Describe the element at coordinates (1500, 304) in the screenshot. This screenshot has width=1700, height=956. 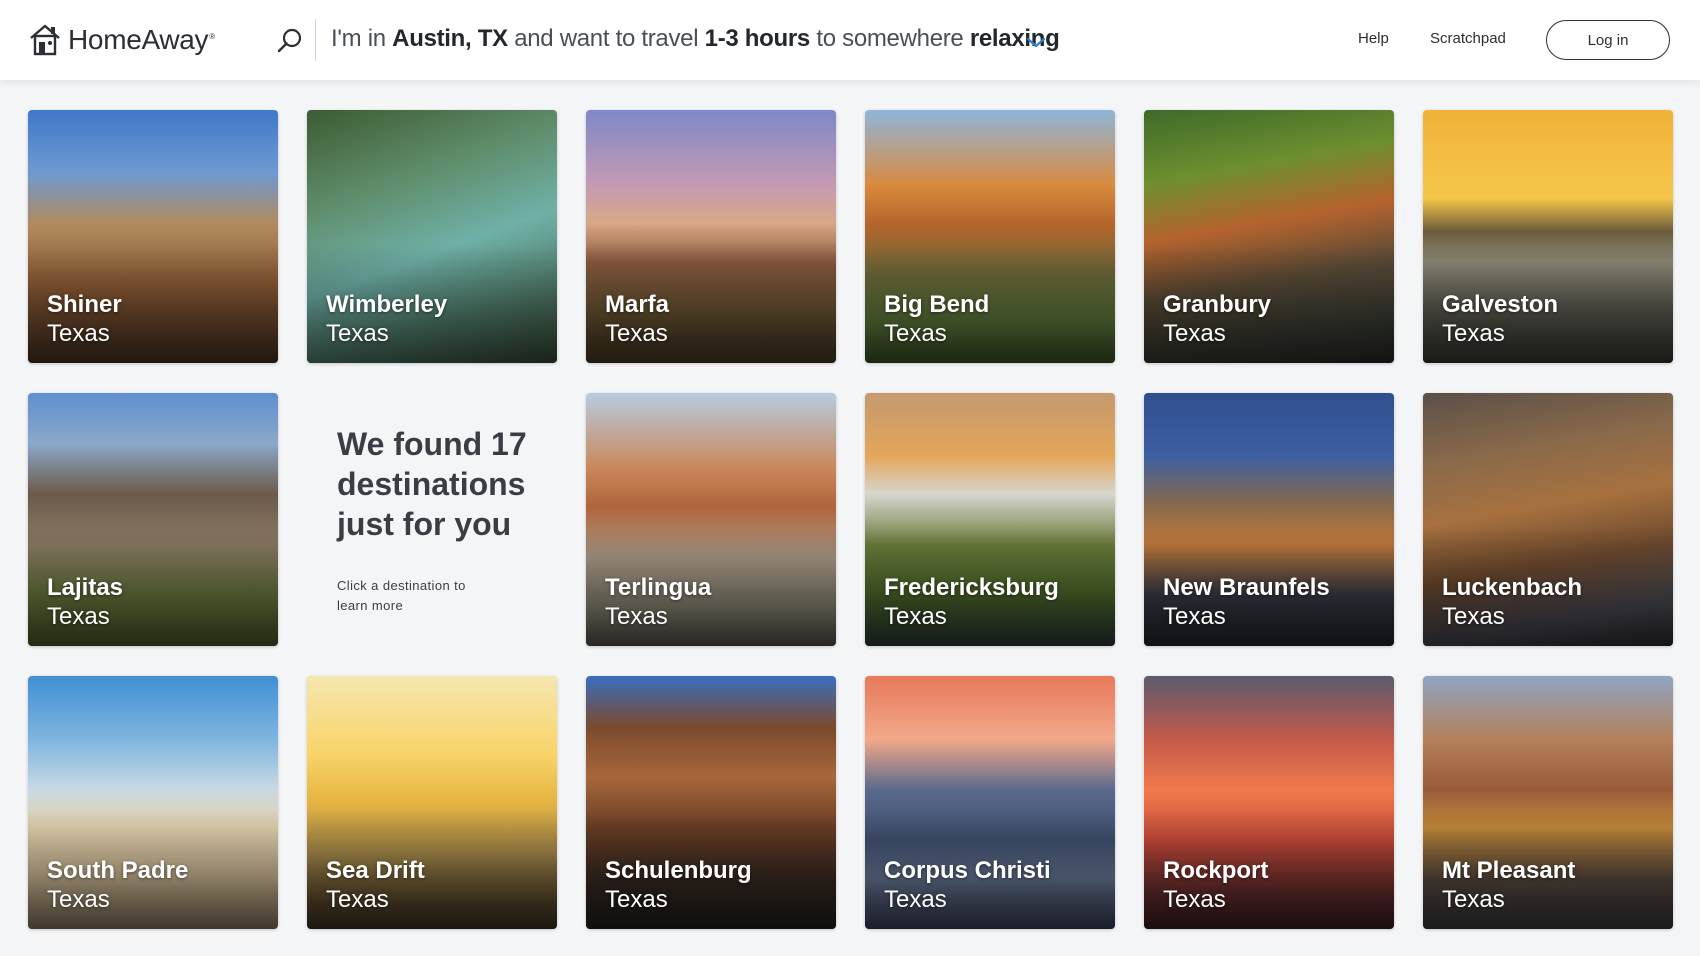
I see `destination-name: Galveston` at that location.